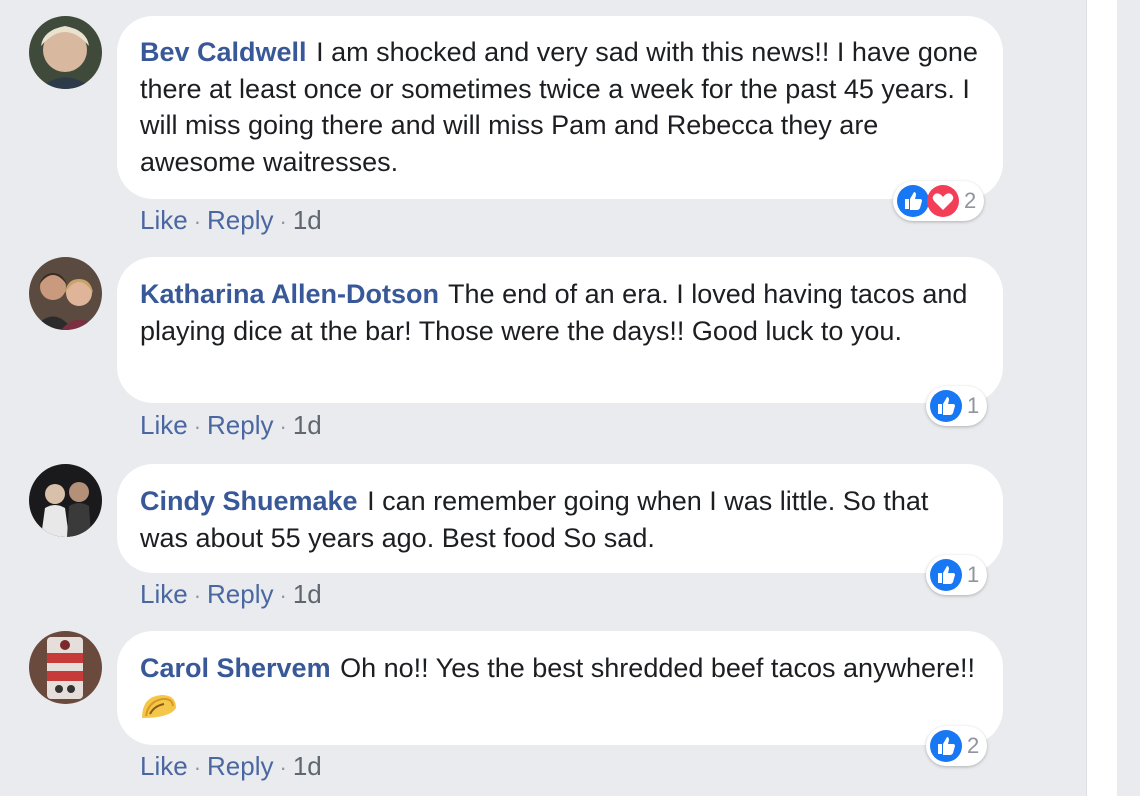 Image resolution: width=1140 pixels, height=796 pixels. What do you see at coordinates (249, 501) in the screenshot?
I see `comment-author: Cindy Shuemake` at bounding box center [249, 501].